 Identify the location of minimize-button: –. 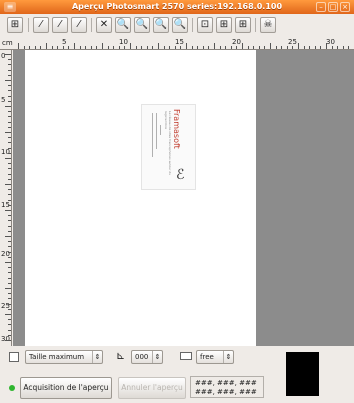
(321, 7).